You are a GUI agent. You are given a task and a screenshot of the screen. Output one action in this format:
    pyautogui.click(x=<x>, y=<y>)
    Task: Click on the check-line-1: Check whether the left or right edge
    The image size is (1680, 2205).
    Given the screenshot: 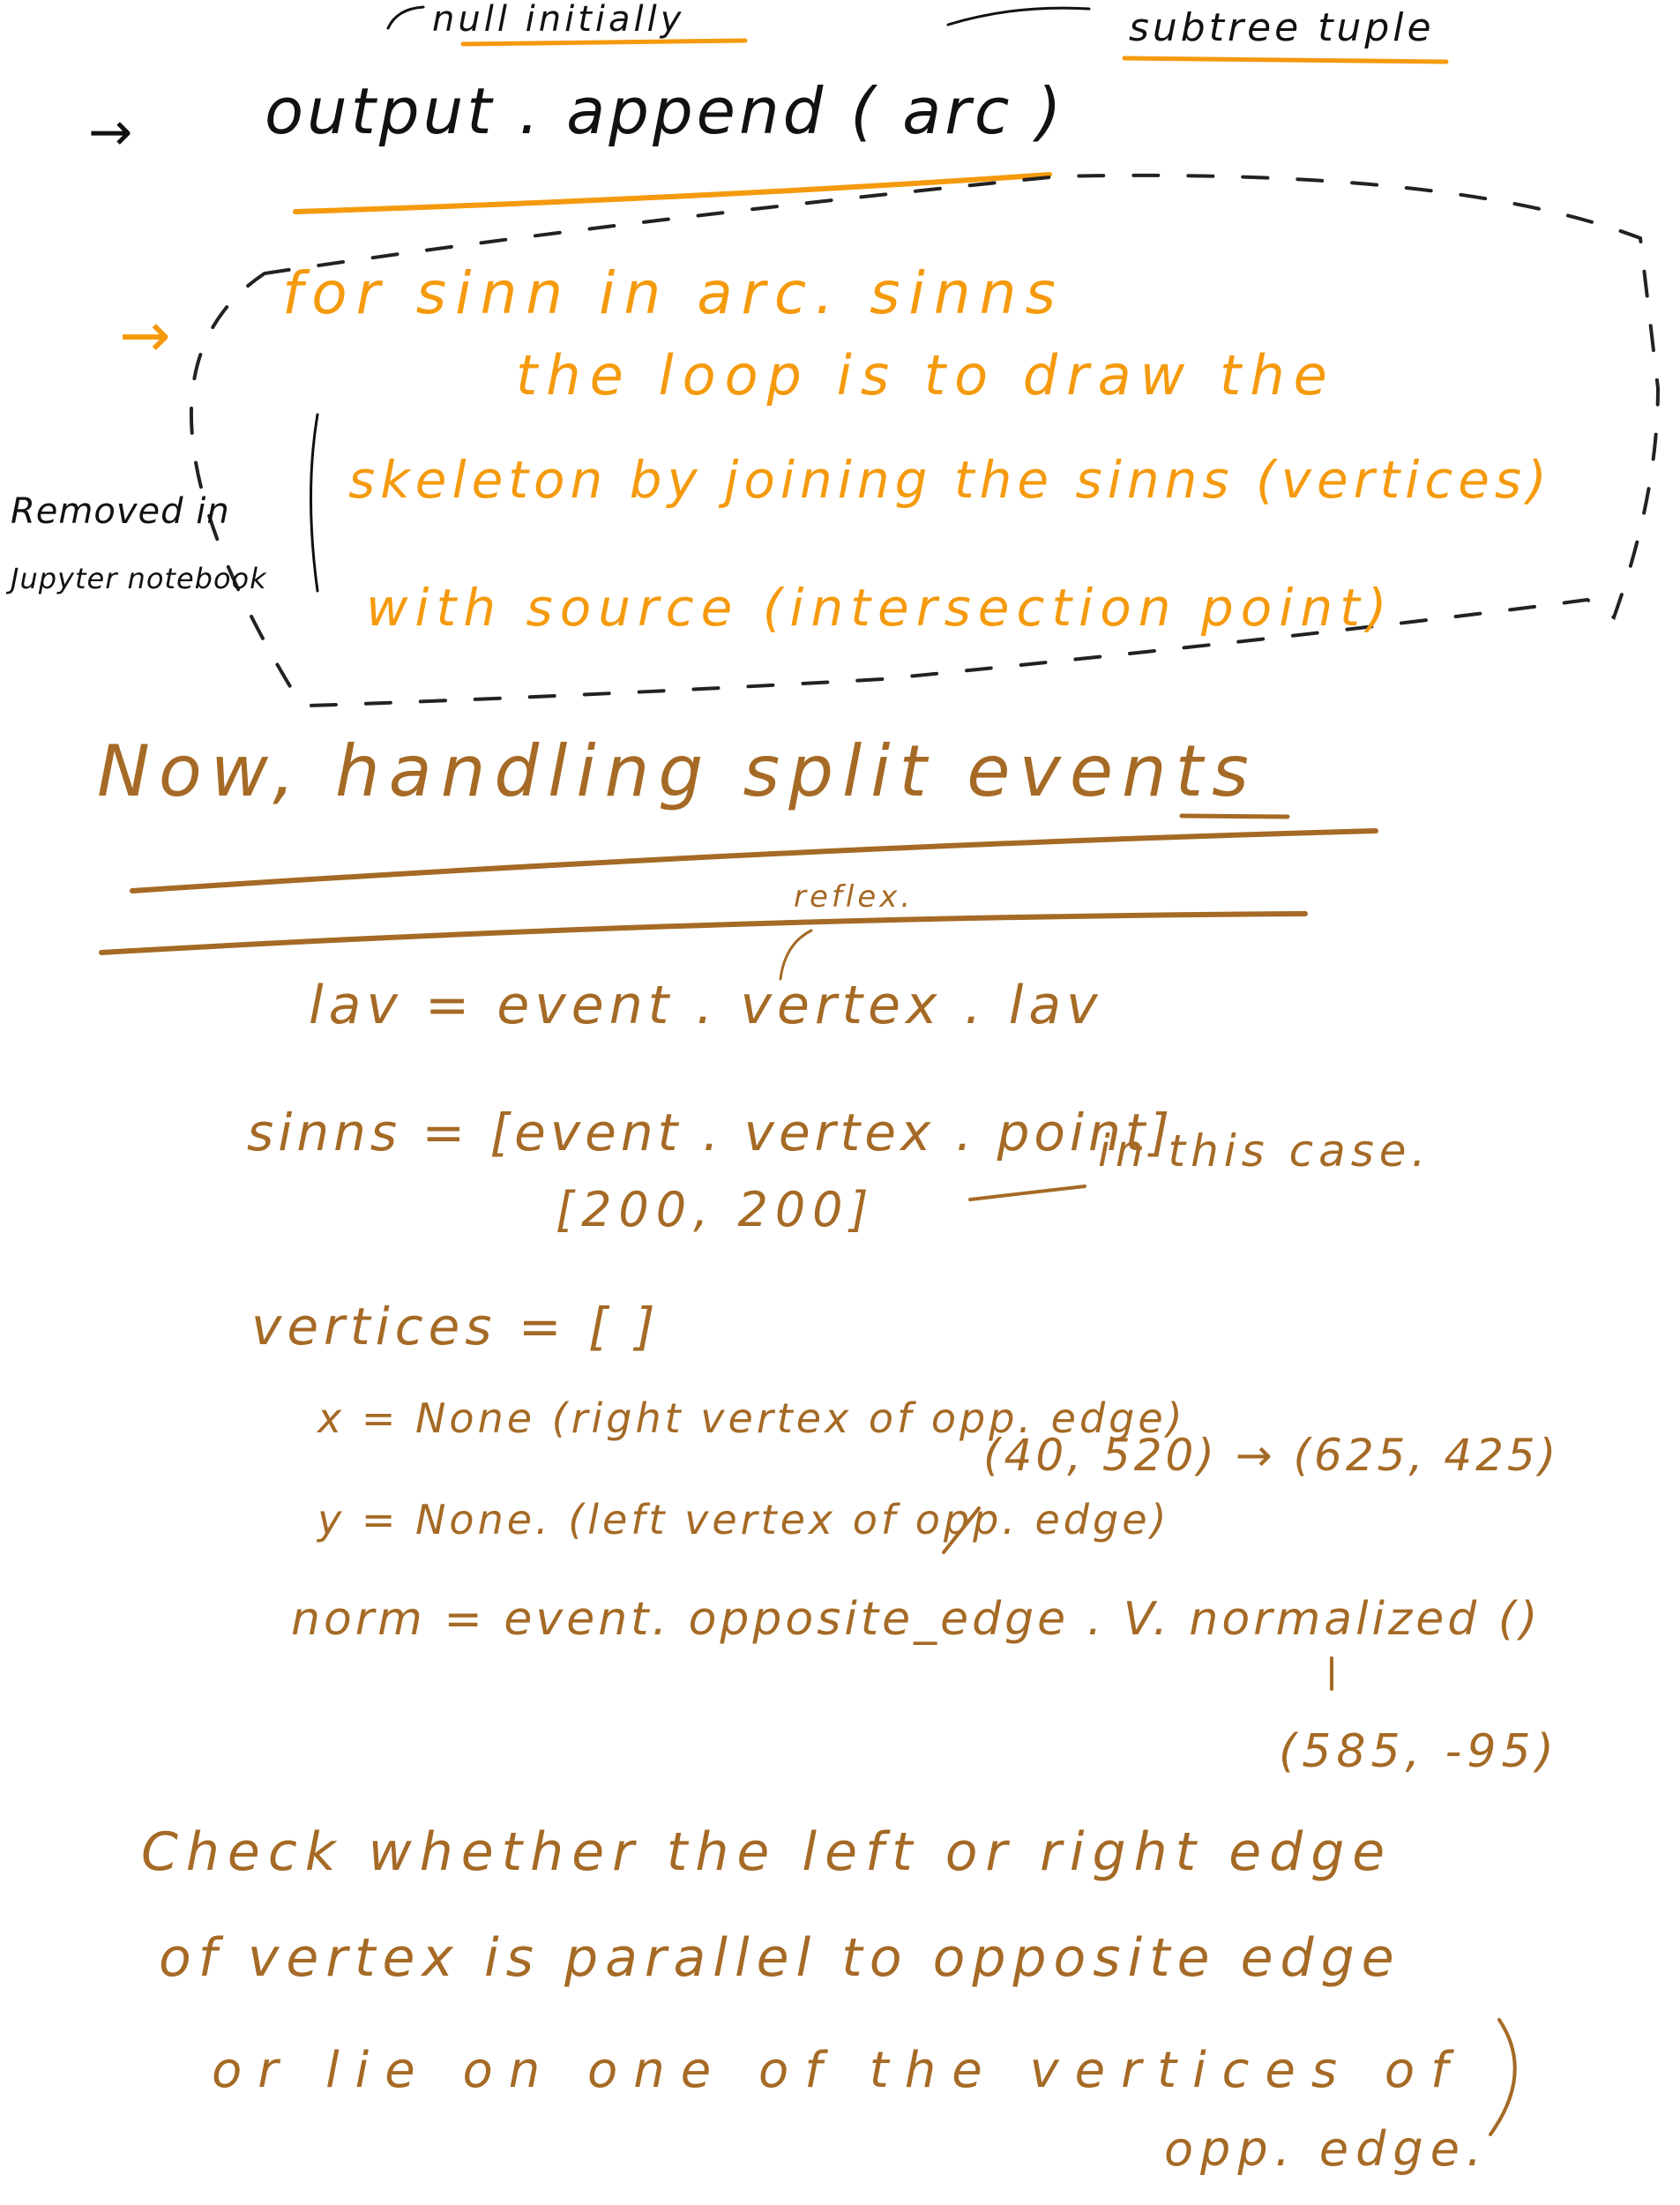 What is the action you would take?
    pyautogui.click(x=767, y=1852)
    